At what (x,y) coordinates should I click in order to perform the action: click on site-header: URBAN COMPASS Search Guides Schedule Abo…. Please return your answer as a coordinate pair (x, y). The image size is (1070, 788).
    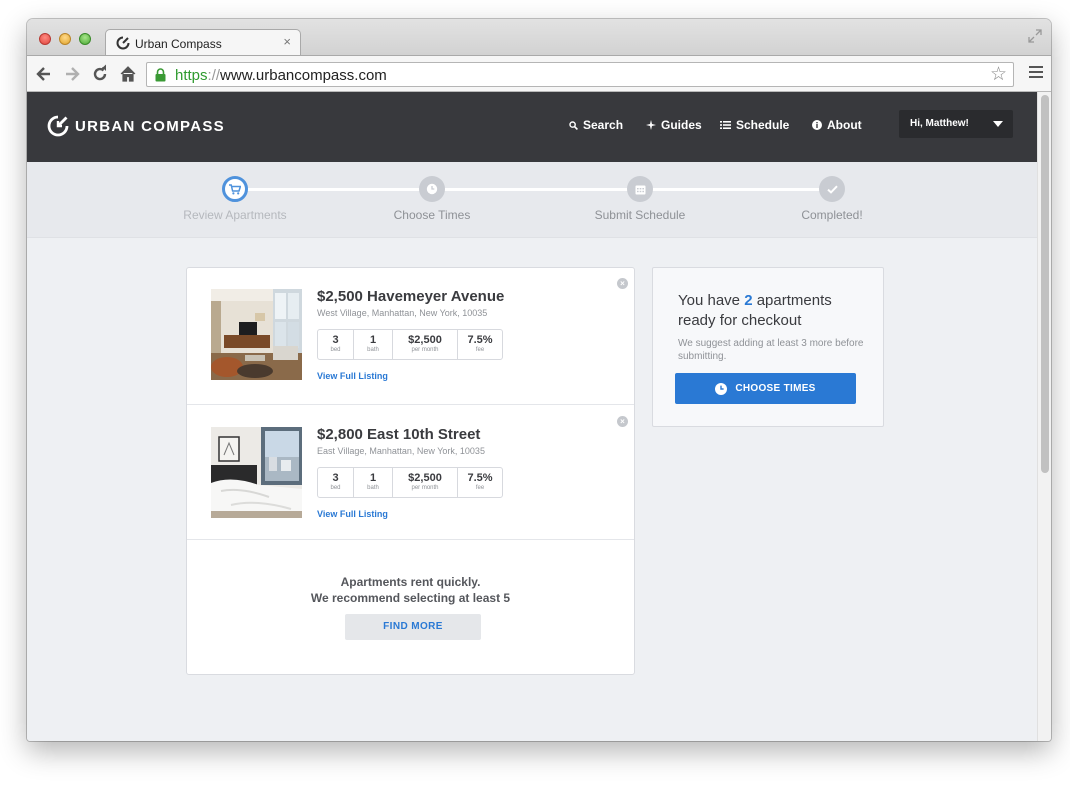
    Looking at the image, I should click on (532, 127).